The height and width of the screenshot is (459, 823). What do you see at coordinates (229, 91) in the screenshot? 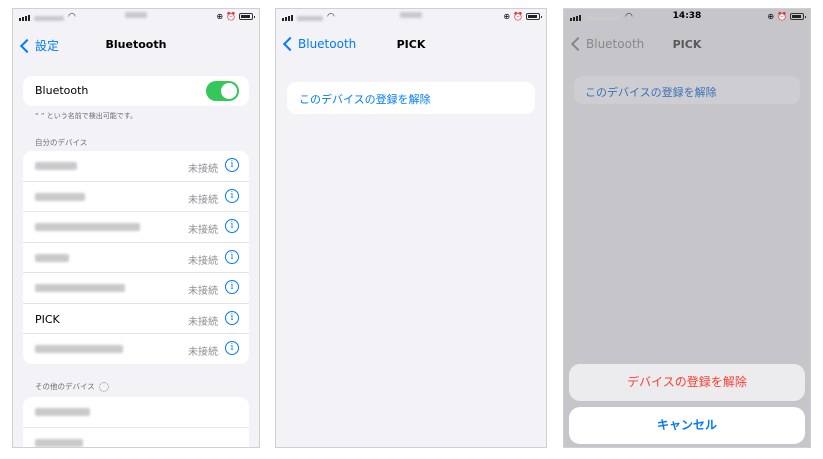
I see `switch-knob` at bounding box center [229, 91].